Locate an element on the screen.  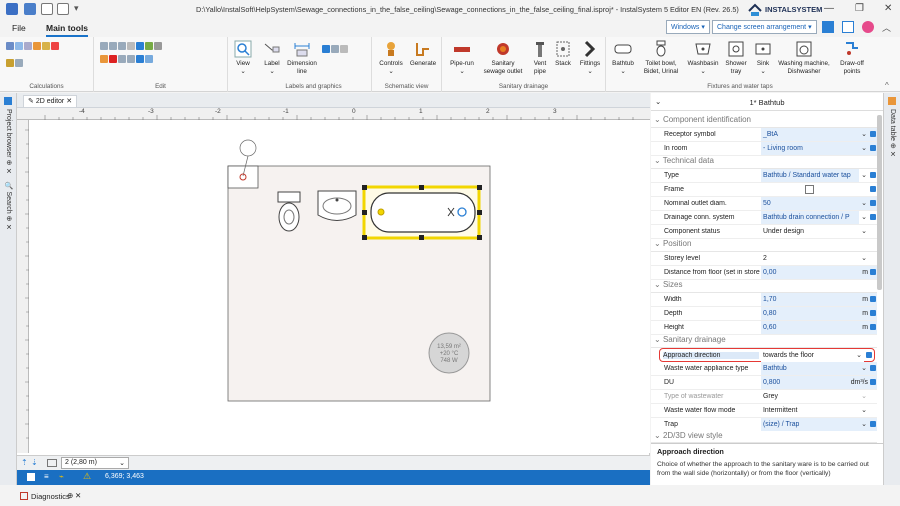
draw-off-points-button: Draw-off points is located at coordinates (852, 57).